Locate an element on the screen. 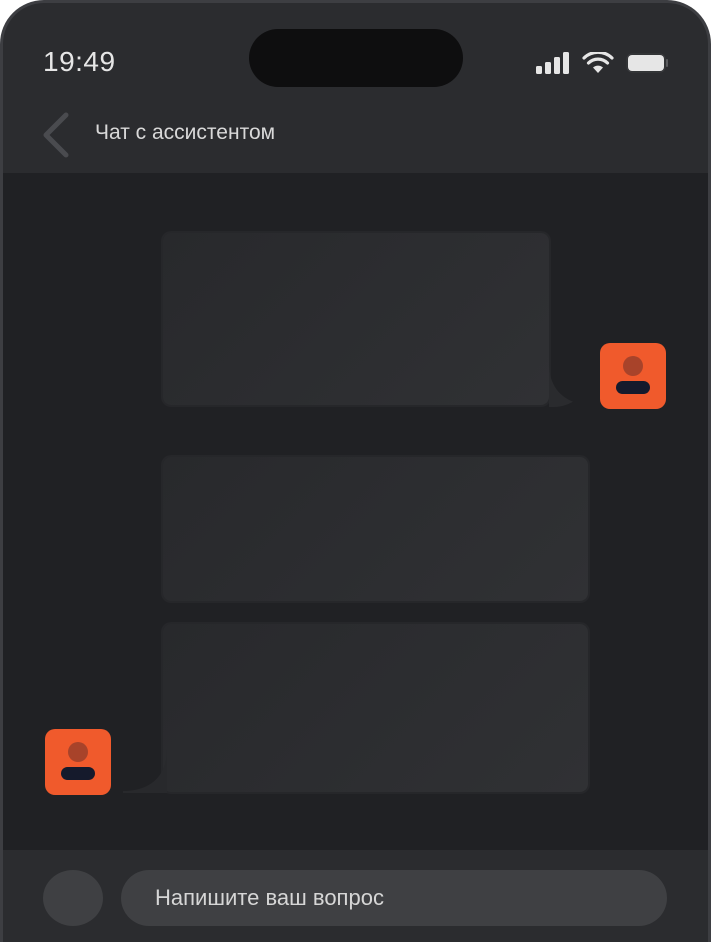 The width and height of the screenshot is (711, 942). status-bar: 19:49 is located at coordinates (355, 53).